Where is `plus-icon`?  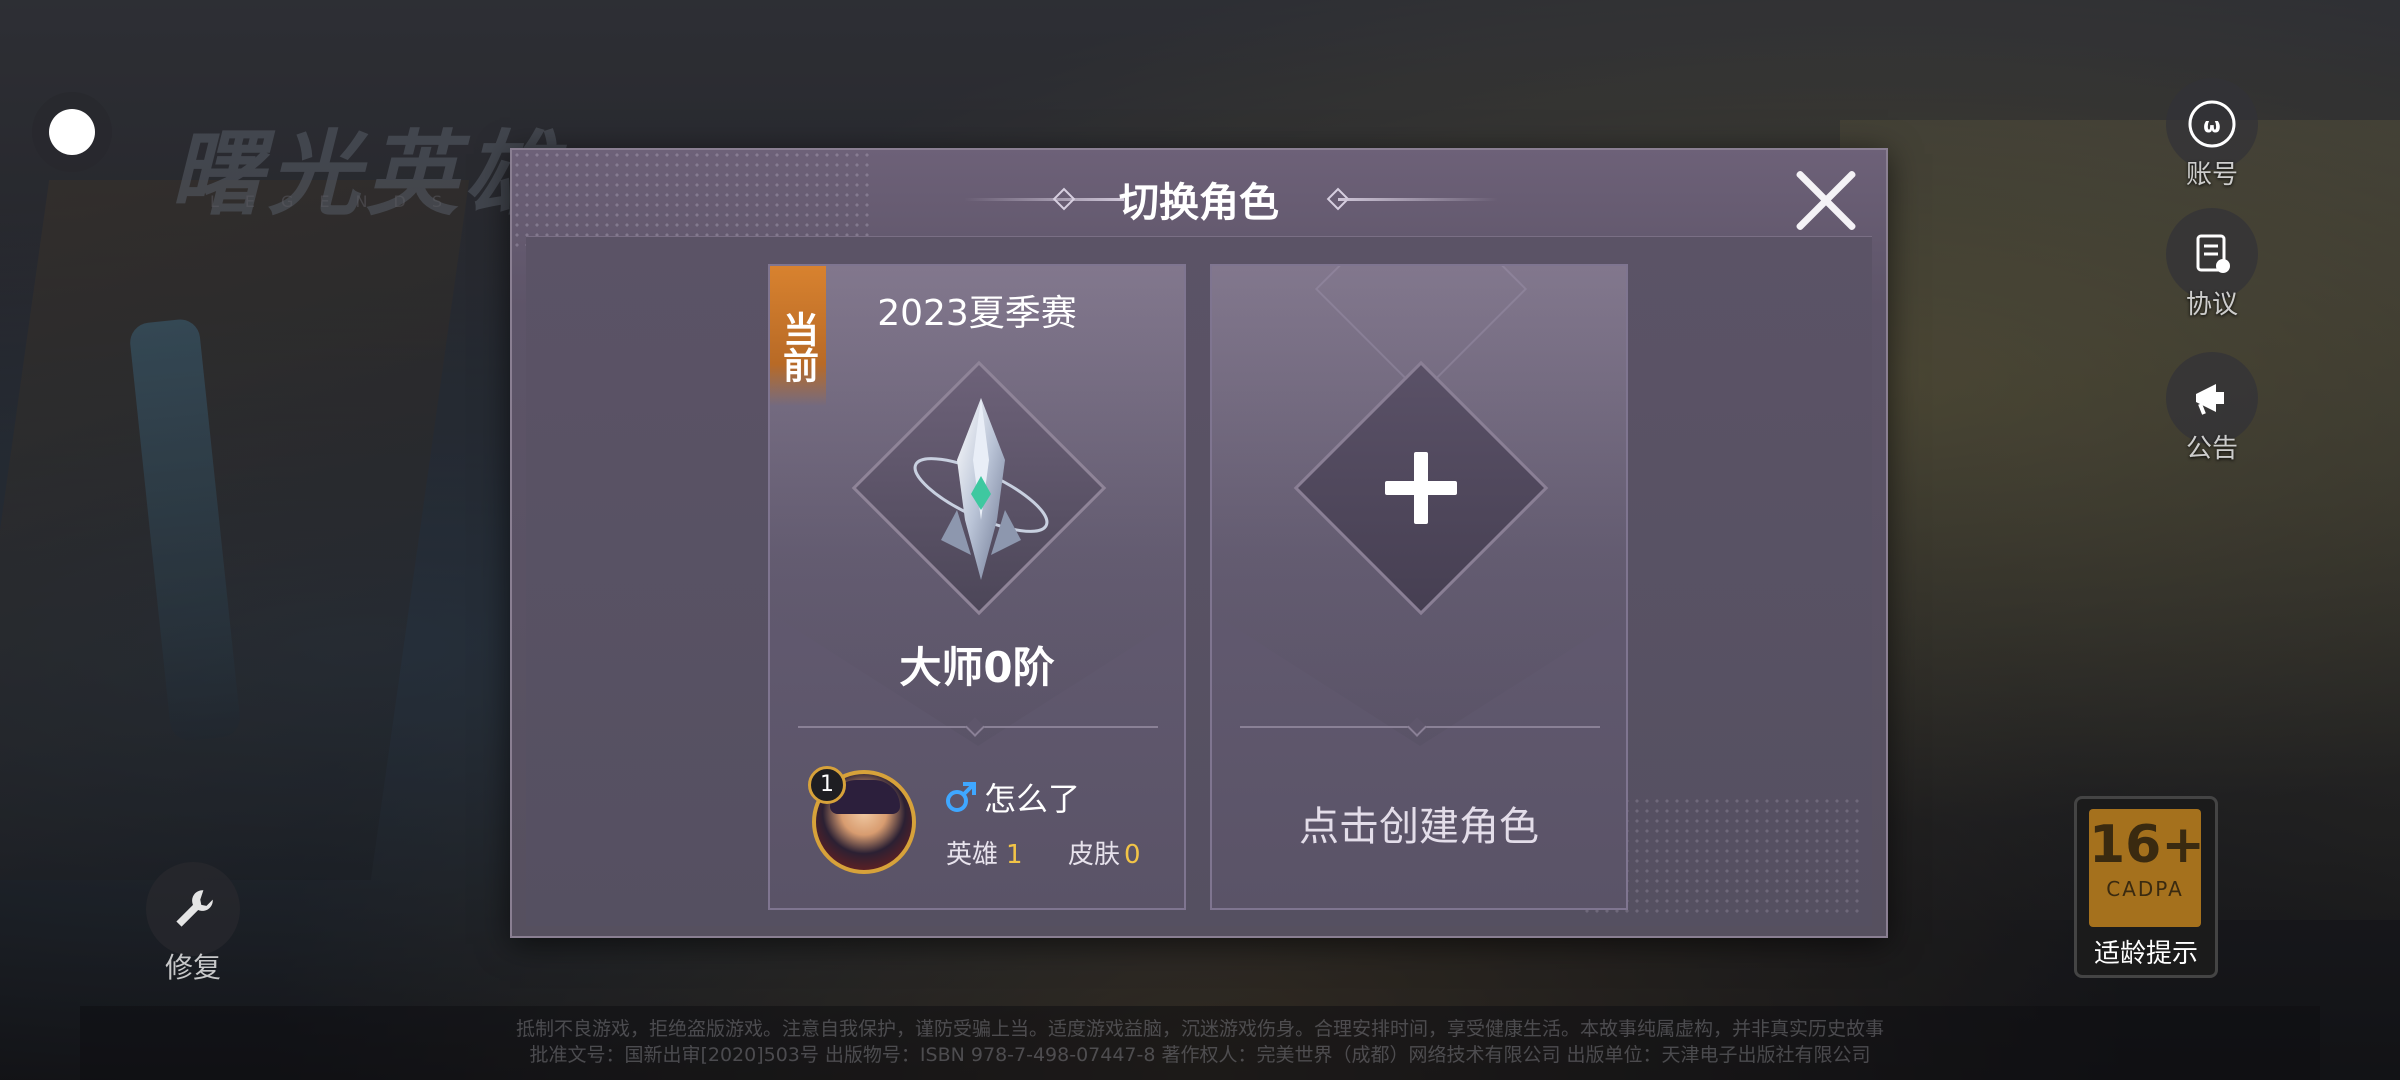
plus-icon is located at coordinates (1421, 488).